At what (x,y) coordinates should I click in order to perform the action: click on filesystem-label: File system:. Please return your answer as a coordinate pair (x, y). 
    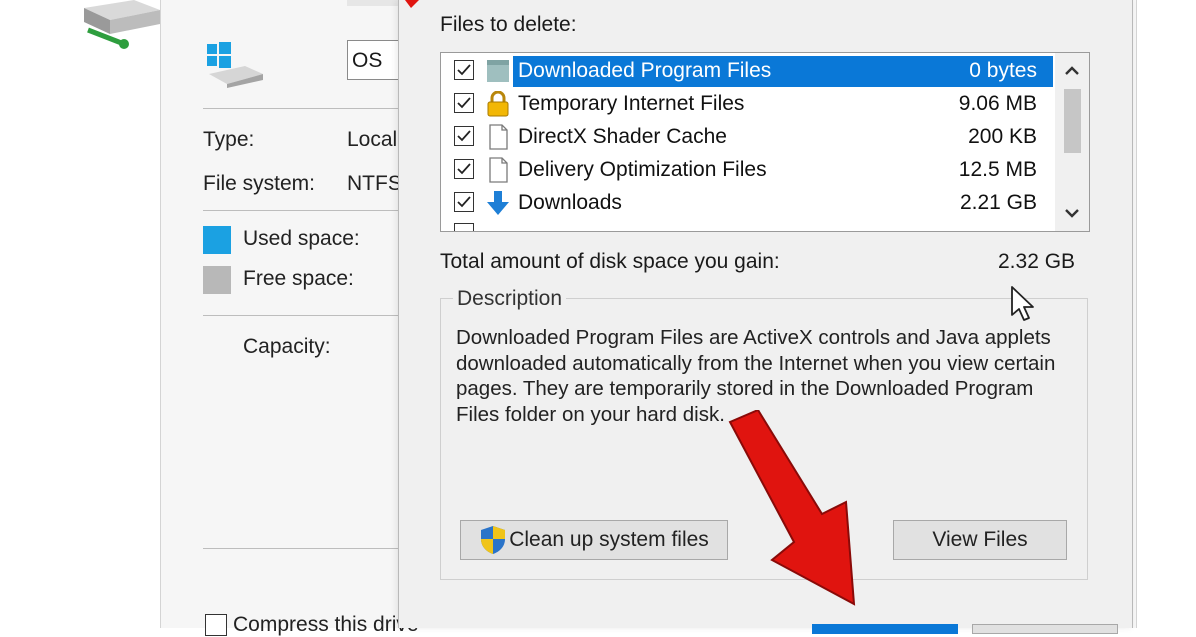
    Looking at the image, I should click on (259, 183).